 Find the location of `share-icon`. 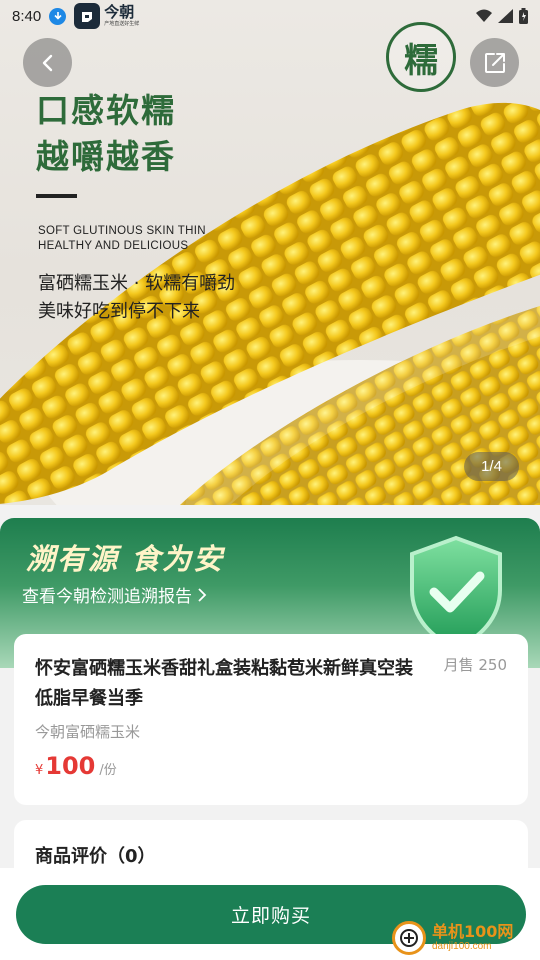

share-icon is located at coordinates (494, 62).